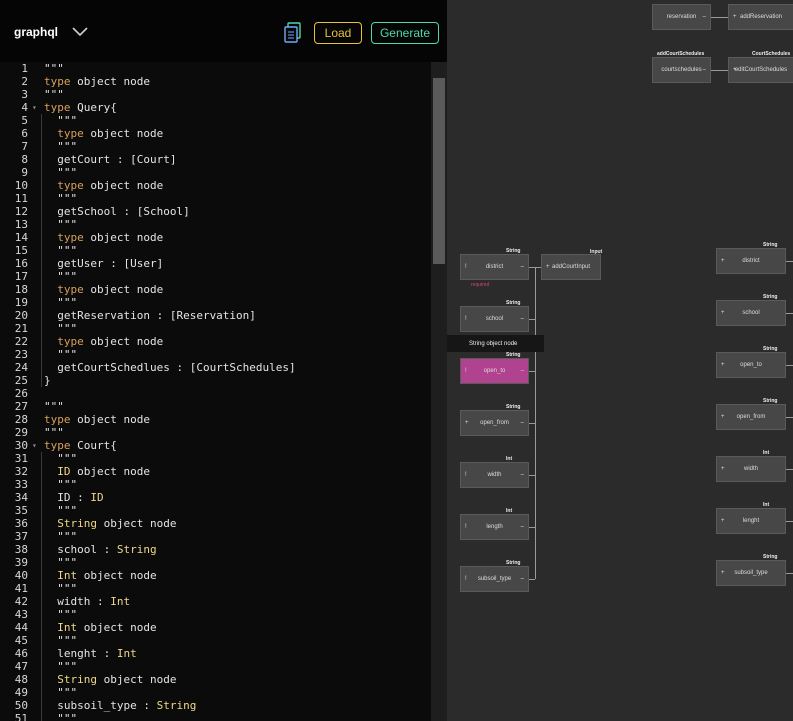 This screenshot has height=721, width=793. Describe the element at coordinates (751, 261) in the screenshot. I see `field-node-right-district: + district` at that location.